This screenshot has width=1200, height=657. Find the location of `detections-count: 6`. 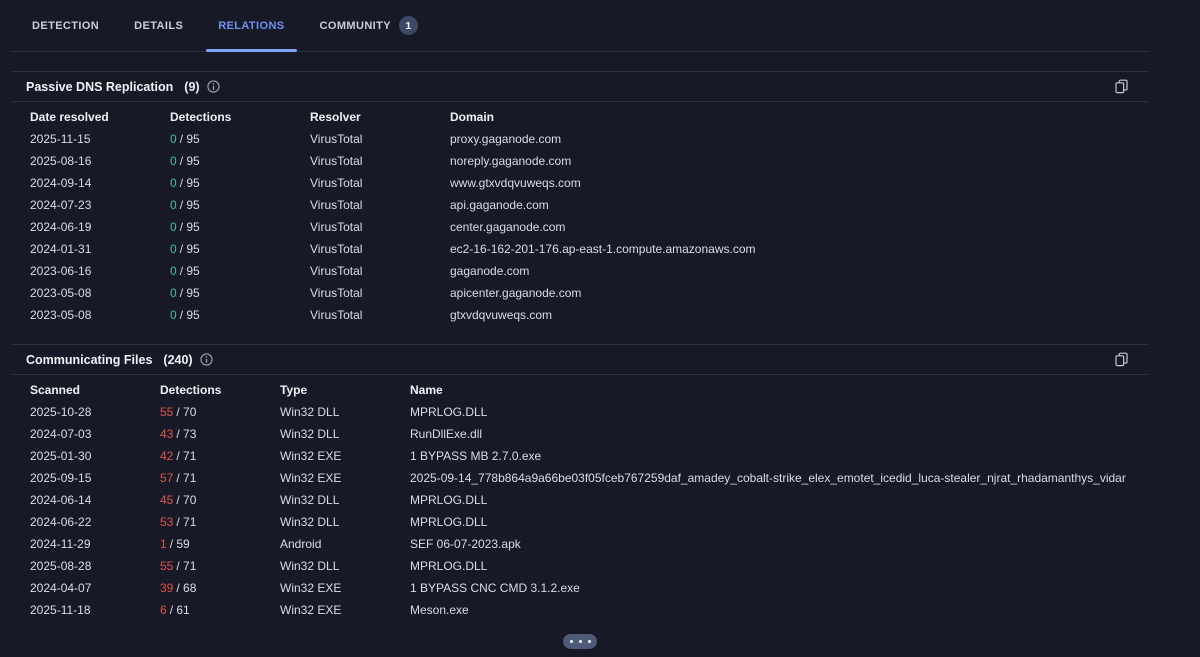

detections-count: 6 is located at coordinates (163, 610).